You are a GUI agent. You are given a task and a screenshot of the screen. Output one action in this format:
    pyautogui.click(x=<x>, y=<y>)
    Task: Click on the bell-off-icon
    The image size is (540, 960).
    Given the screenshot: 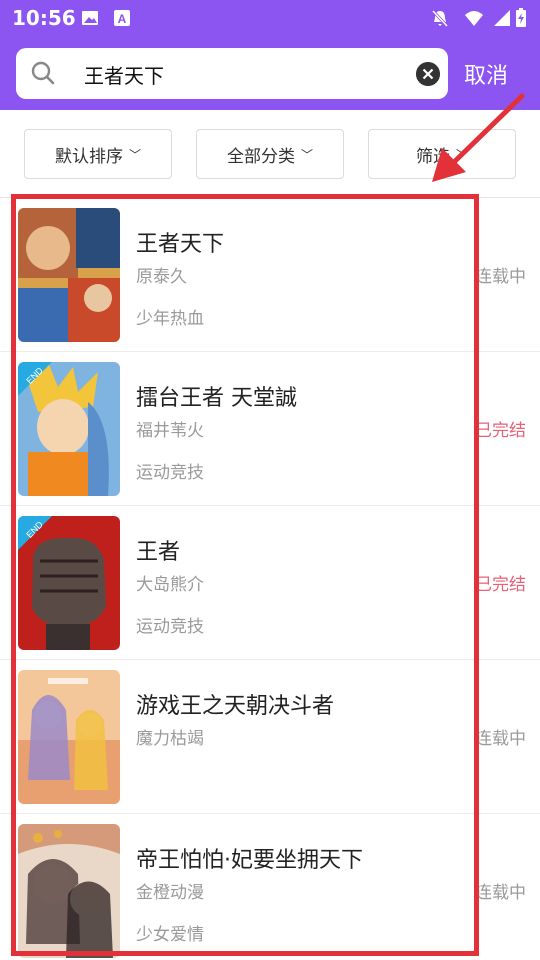 What is the action you would take?
    pyautogui.click(x=440, y=18)
    